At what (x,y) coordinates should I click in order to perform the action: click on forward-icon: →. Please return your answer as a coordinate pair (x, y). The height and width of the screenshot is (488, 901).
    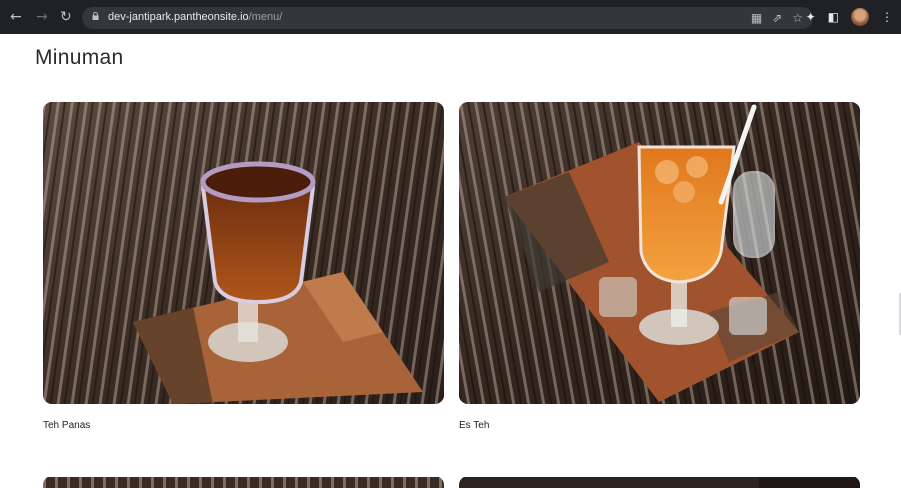
    Looking at the image, I should click on (42, 17).